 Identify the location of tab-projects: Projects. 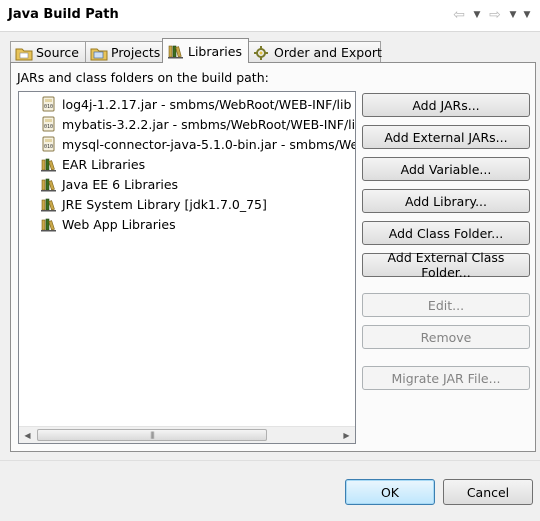
(124, 52).